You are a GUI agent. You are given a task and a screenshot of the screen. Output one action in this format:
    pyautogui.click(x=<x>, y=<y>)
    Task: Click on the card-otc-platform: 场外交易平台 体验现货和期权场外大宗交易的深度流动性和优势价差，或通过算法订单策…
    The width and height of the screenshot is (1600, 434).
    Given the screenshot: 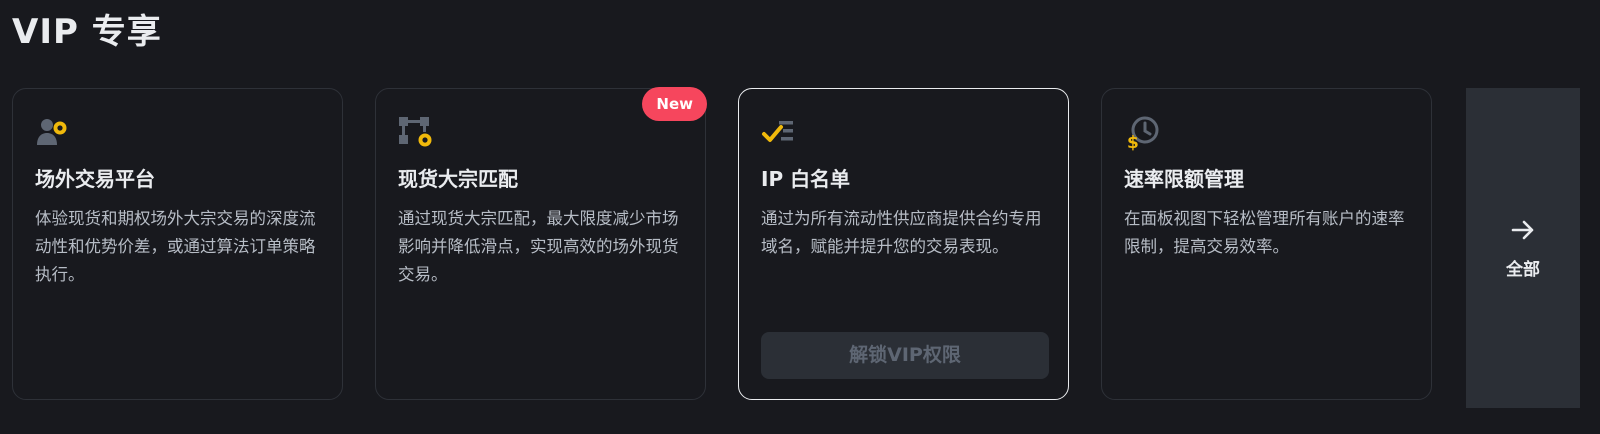 What is the action you would take?
    pyautogui.click(x=177, y=244)
    